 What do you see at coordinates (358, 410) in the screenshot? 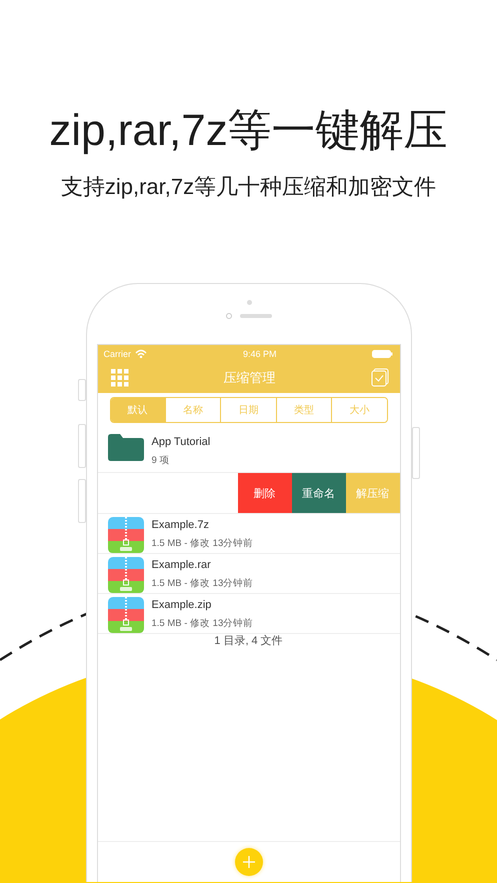
I see `sort-tab: 大小` at bounding box center [358, 410].